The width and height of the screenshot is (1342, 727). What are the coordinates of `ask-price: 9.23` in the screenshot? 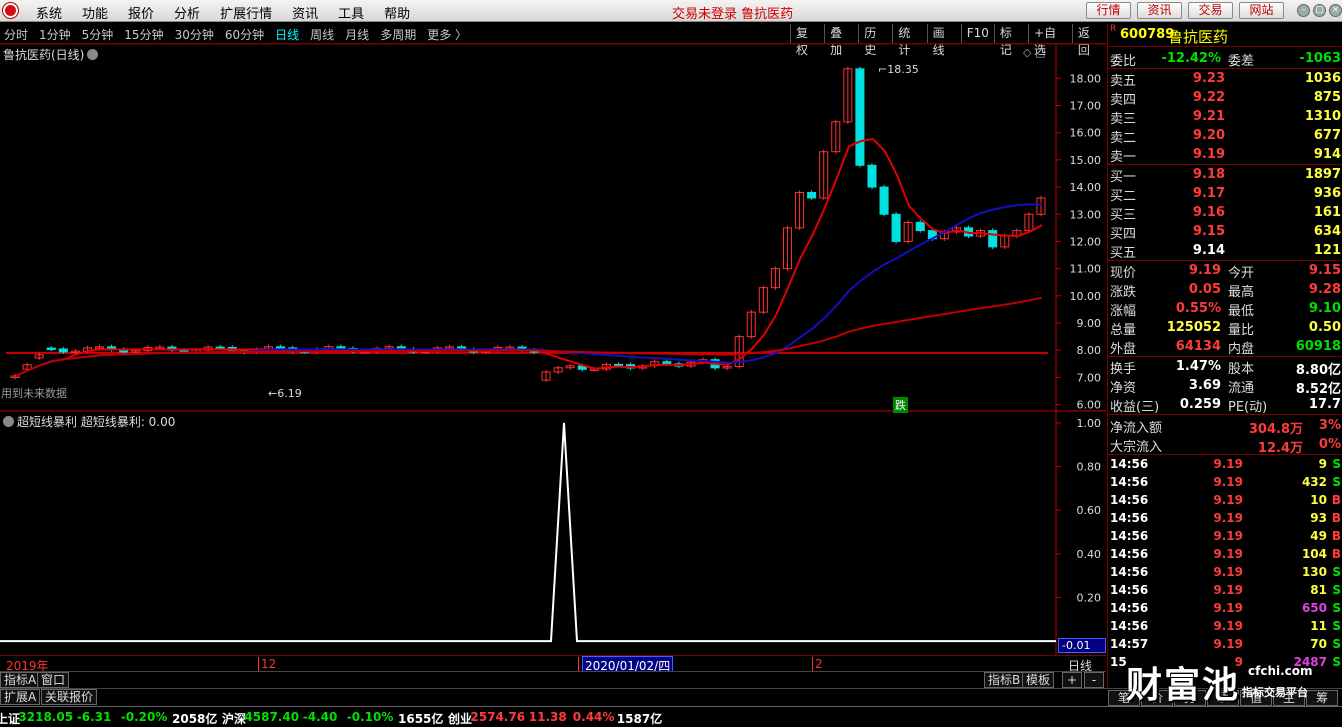 It's located at (1208, 78).